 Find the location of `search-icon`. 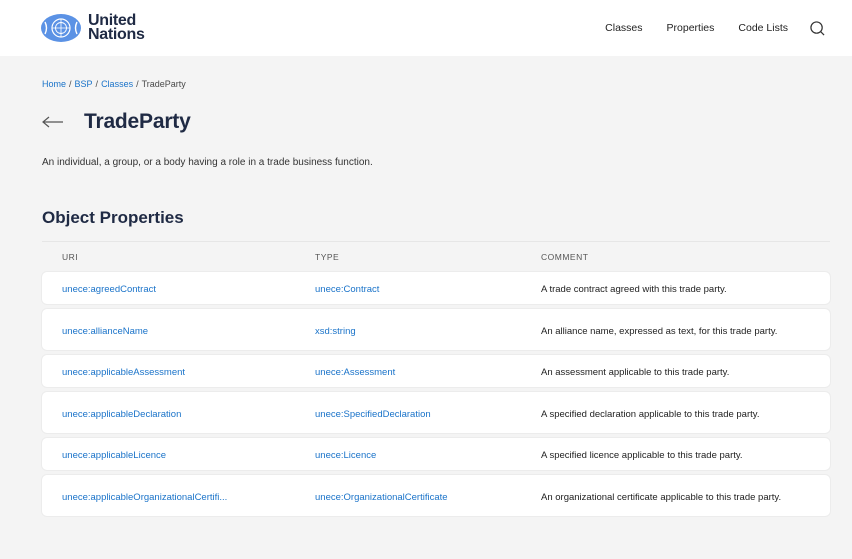

search-icon is located at coordinates (816, 27).